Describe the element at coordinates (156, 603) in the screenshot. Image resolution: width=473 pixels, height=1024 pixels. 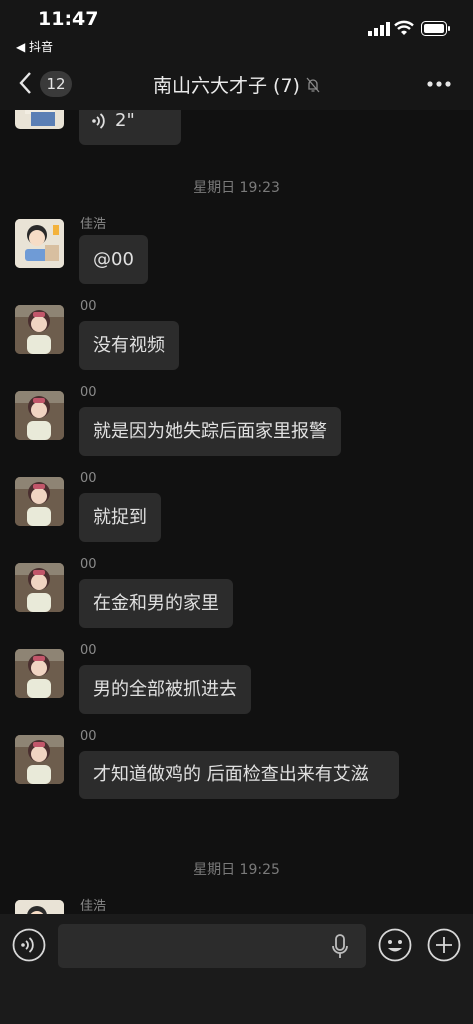
I see `message-bubble: 在金和男的家里` at that location.